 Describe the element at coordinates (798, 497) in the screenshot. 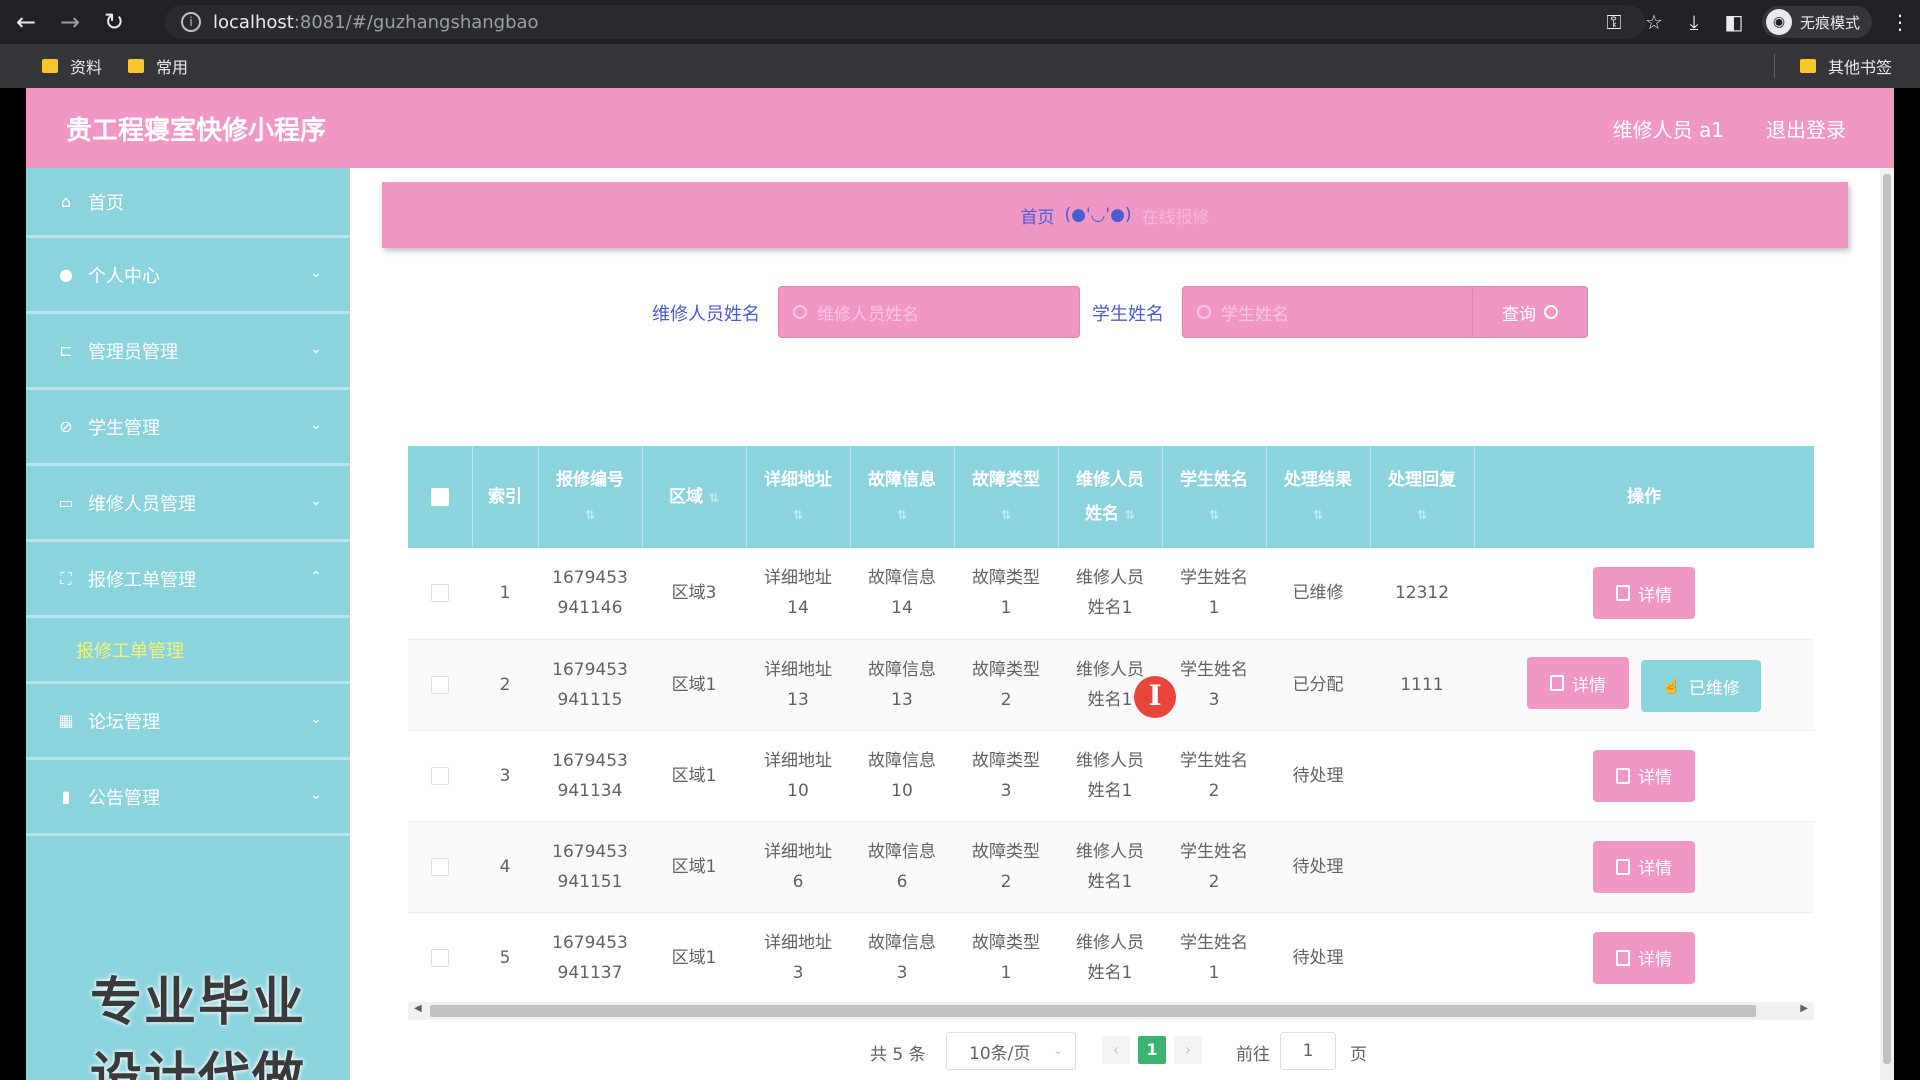

I see `col-address: 详细地址 ⇅` at that location.